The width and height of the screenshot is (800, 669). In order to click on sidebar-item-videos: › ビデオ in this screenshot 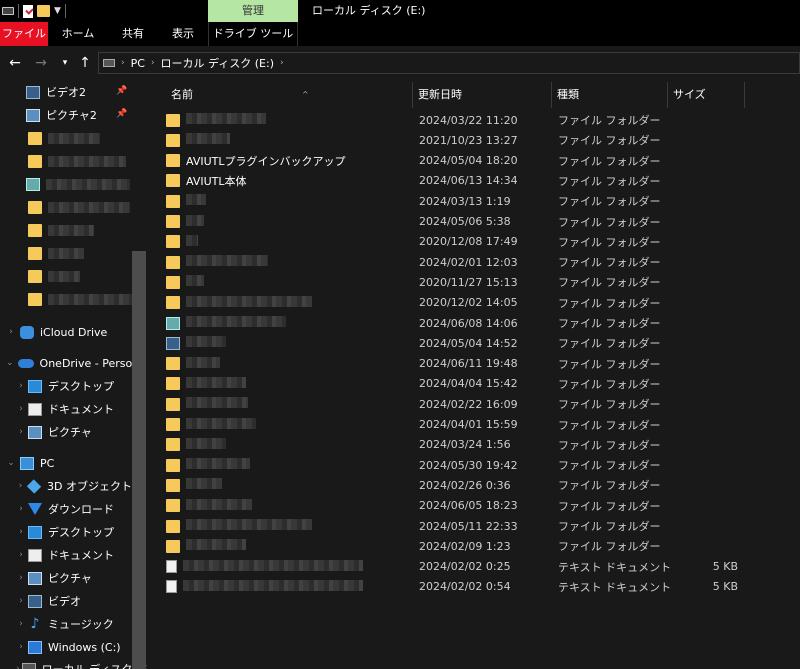, I will do `click(66, 601)`.